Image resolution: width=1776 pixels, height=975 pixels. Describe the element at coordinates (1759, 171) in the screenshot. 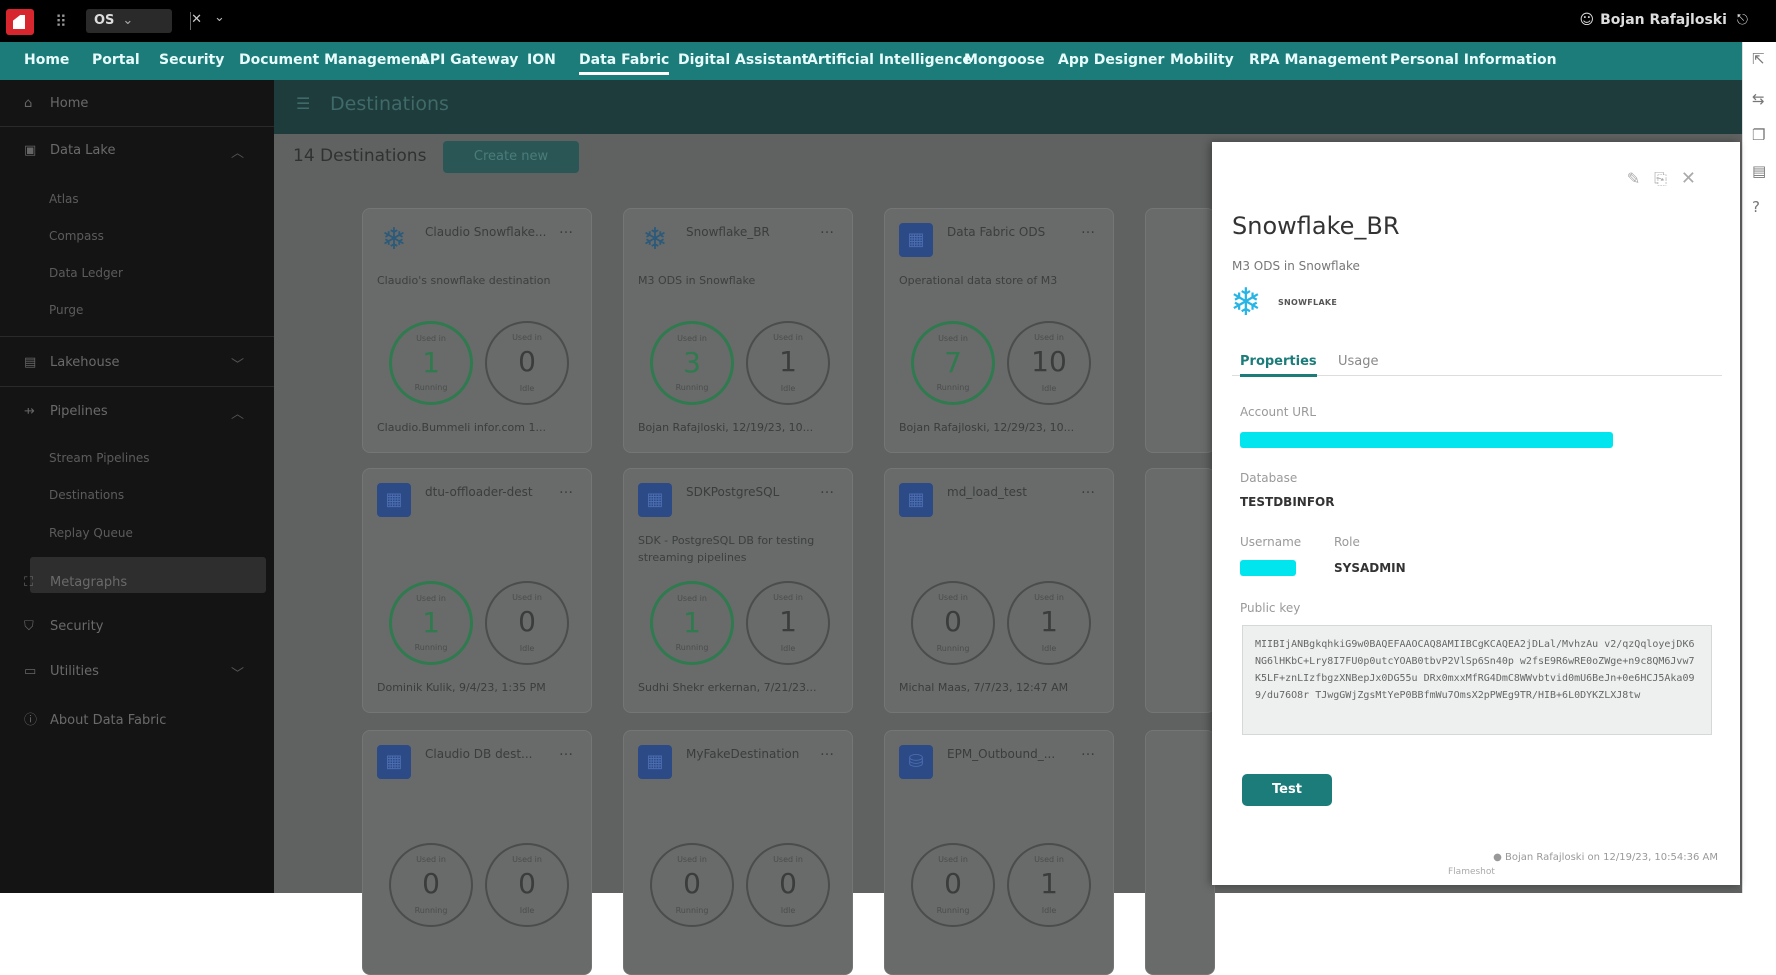

I see `inbox-icon: ▤` at that location.